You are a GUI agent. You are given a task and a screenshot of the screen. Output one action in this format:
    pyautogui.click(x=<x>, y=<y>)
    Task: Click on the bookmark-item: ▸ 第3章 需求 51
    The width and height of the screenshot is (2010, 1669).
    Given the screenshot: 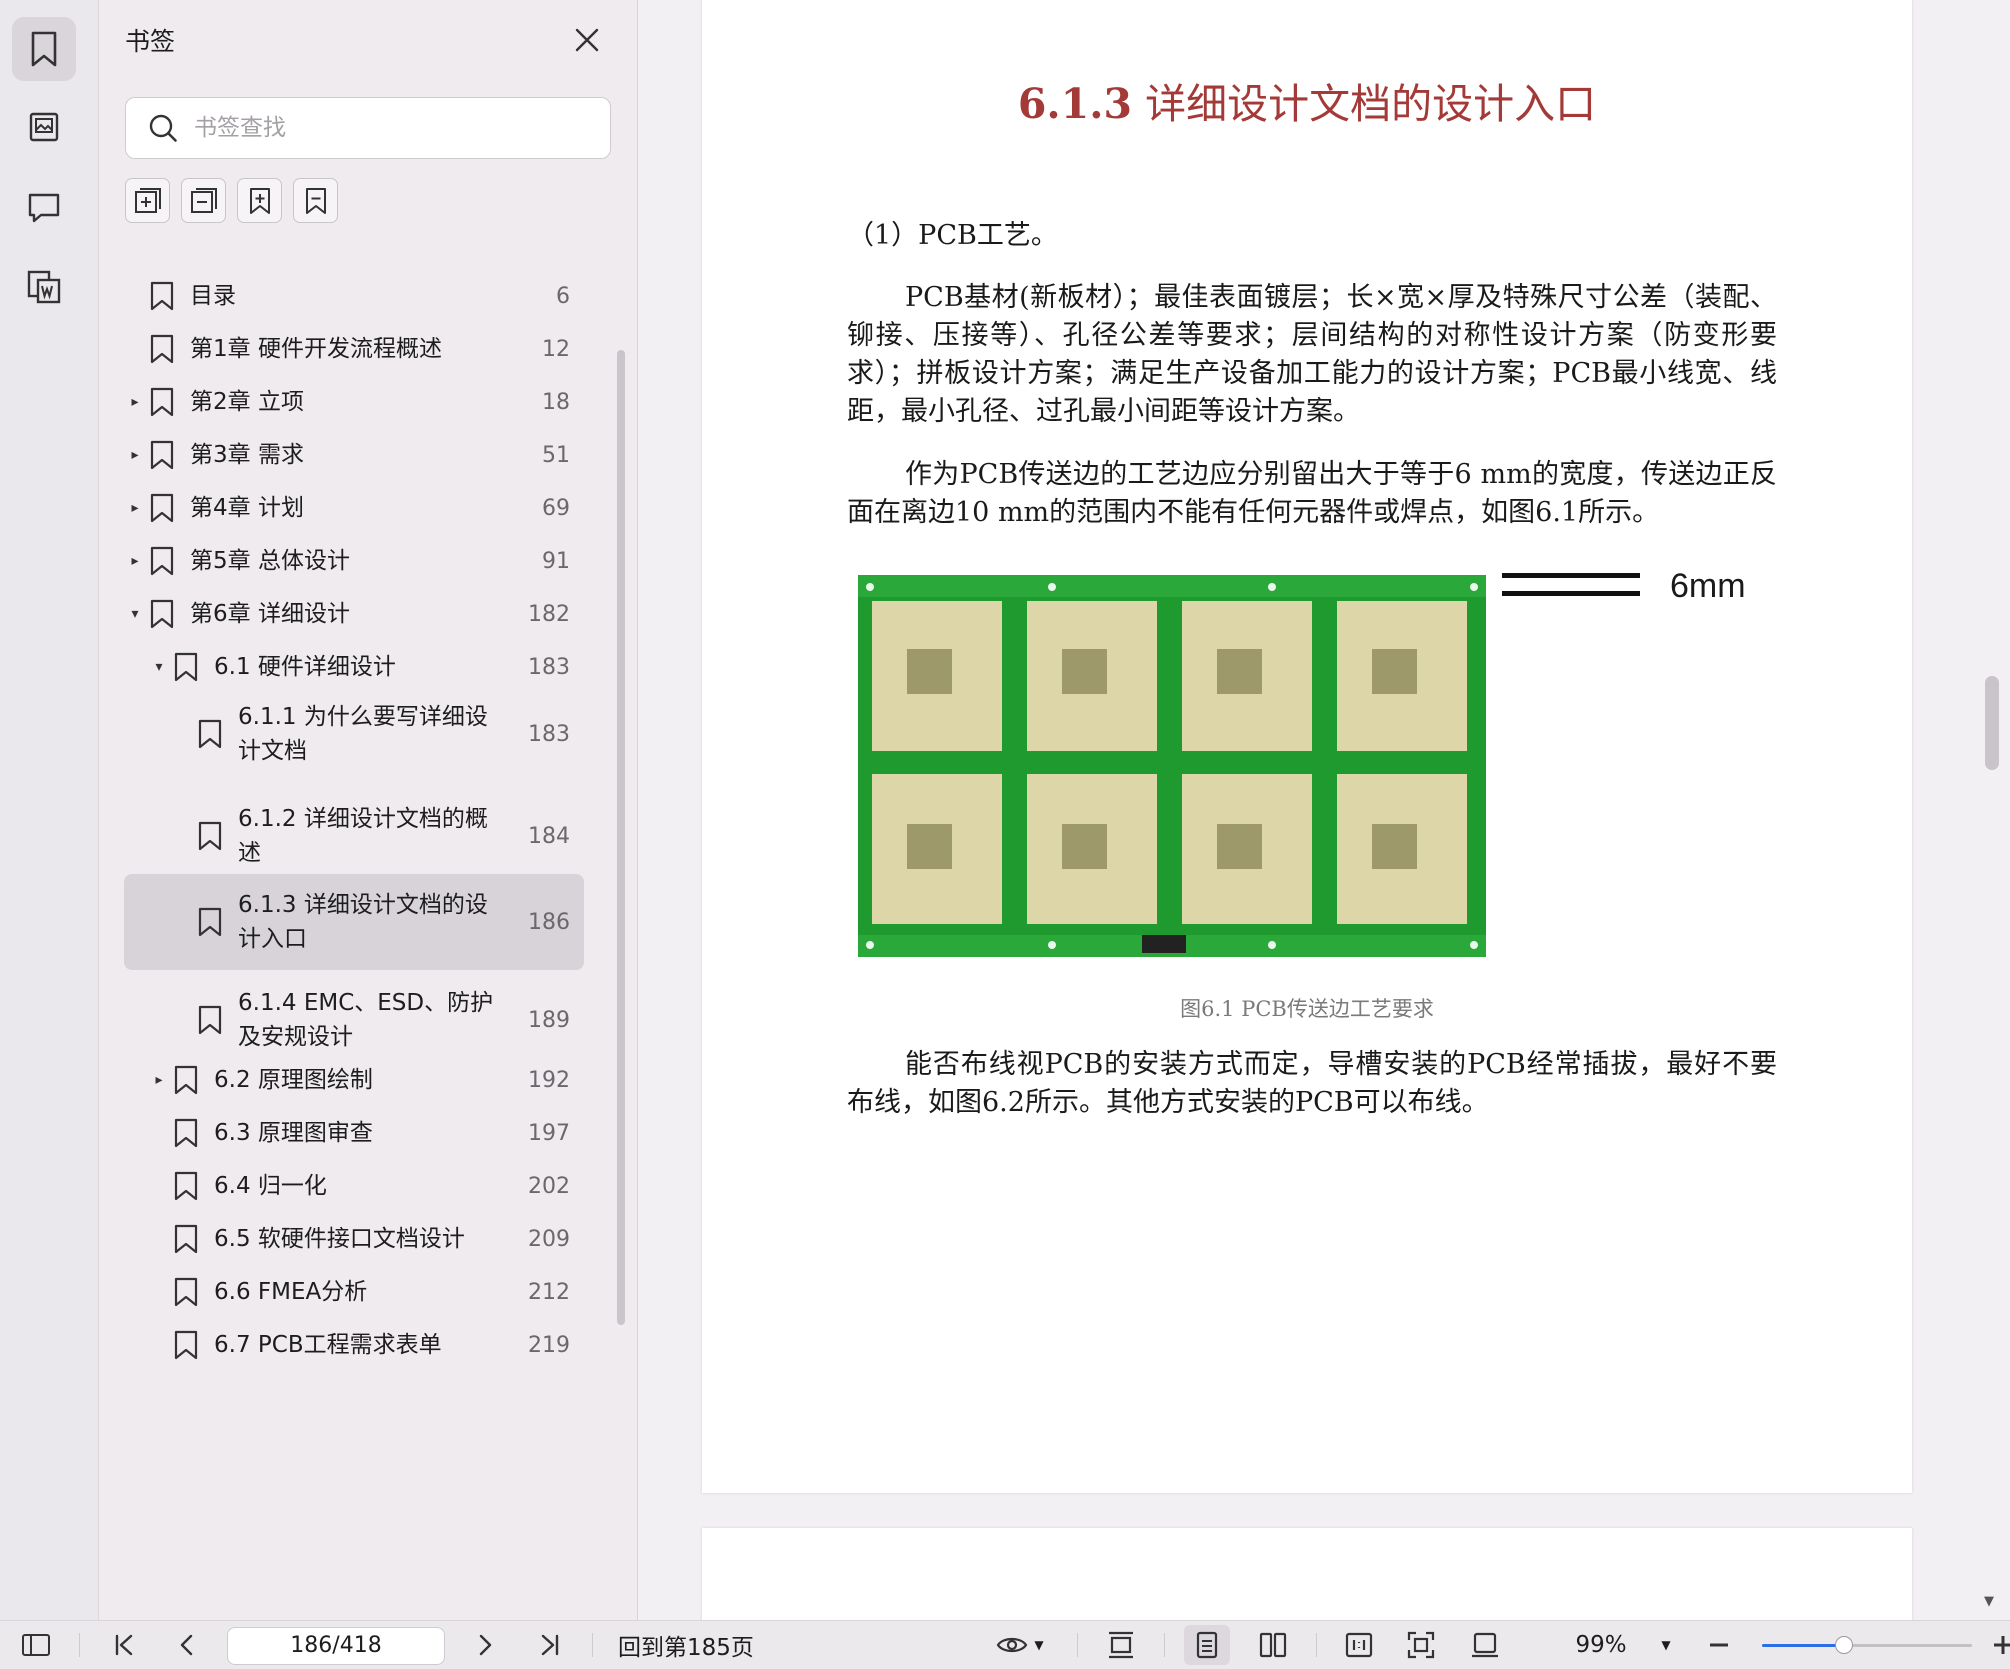 What is the action you would take?
    pyautogui.click(x=354, y=455)
    